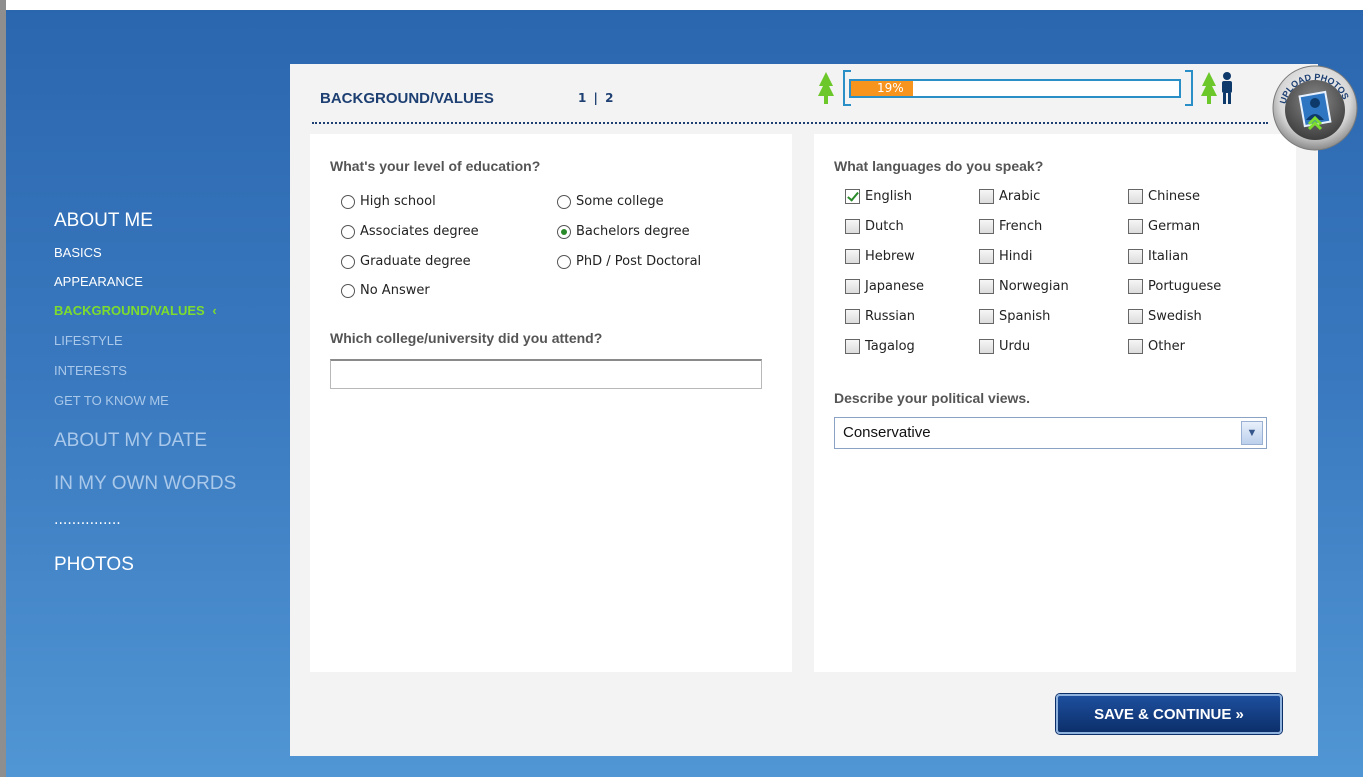 This screenshot has height=777, width=1363. What do you see at coordinates (348, 231) in the screenshot?
I see `radio-associates-degree-circle` at bounding box center [348, 231].